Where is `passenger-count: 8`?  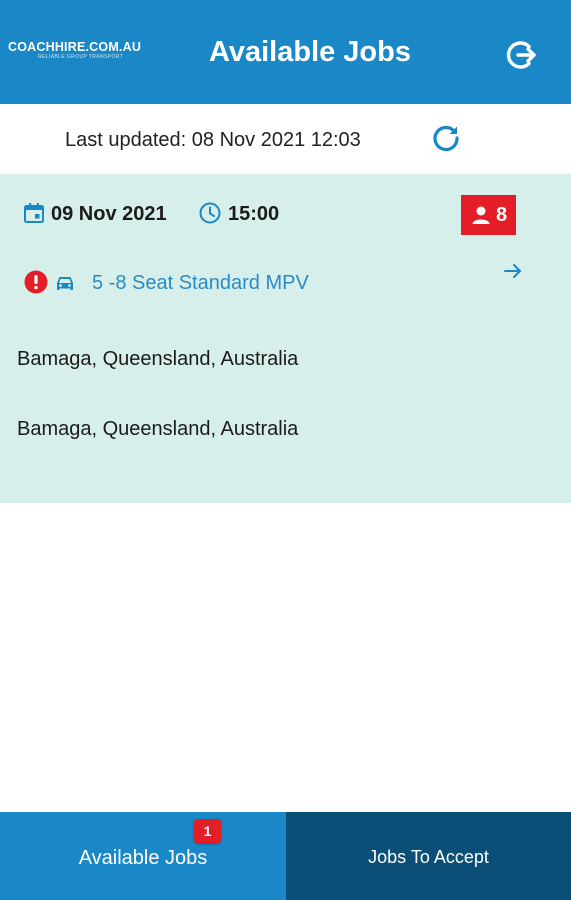 passenger-count: 8 is located at coordinates (501, 215).